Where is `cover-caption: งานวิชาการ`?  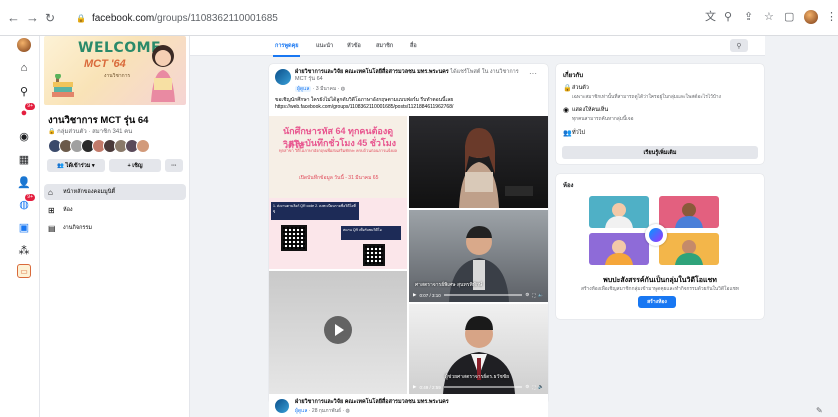
cover-caption: งานวิชาการ is located at coordinates (117, 76).